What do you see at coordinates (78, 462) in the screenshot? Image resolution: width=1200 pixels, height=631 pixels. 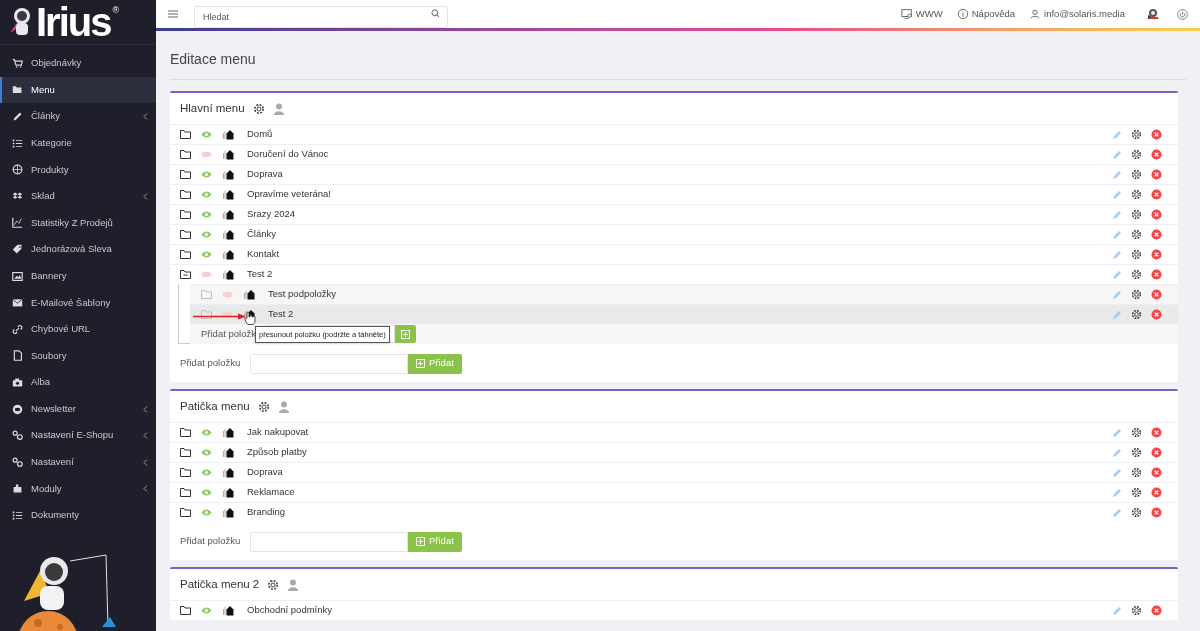 I see `sidebar-item: Nastavení` at bounding box center [78, 462].